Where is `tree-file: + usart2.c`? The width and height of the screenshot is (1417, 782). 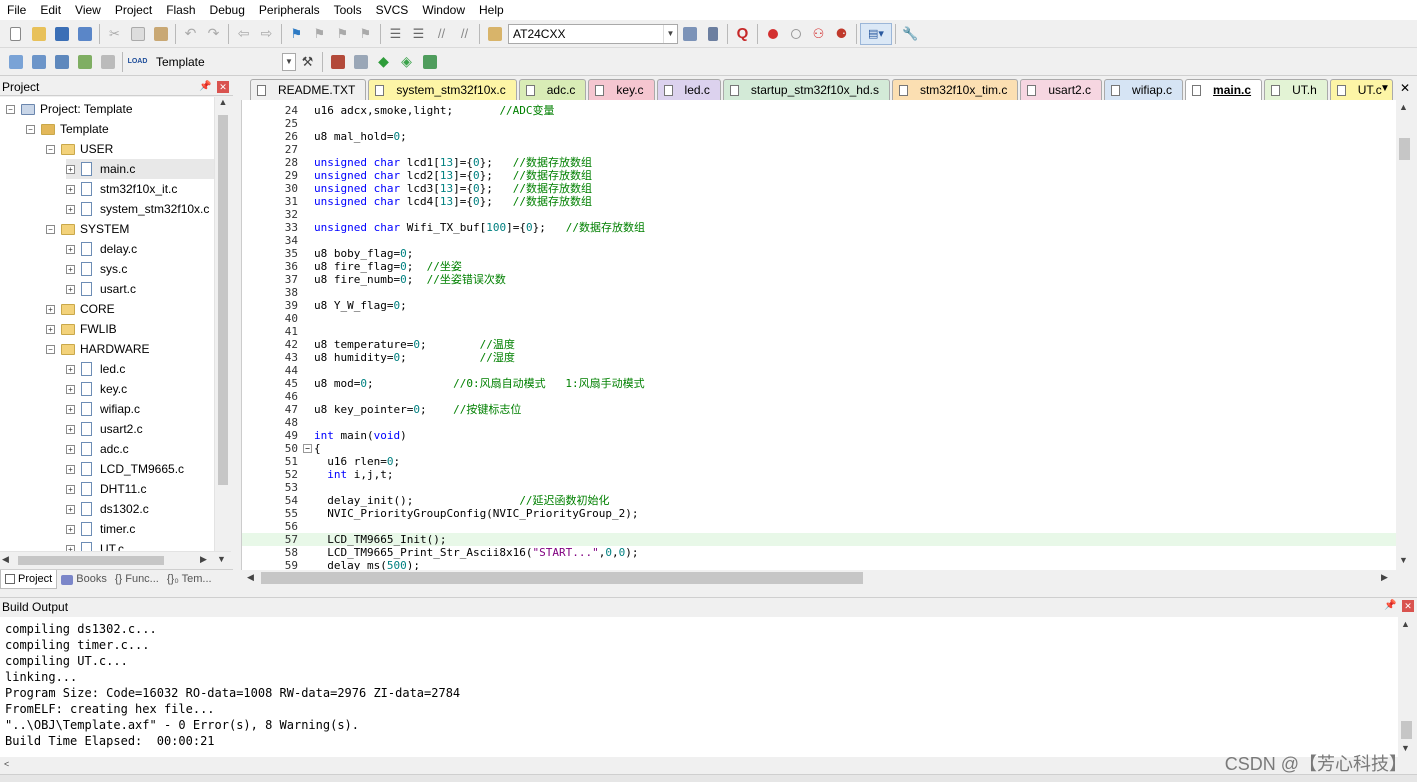 tree-file: + usart2.c is located at coordinates (104, 429).